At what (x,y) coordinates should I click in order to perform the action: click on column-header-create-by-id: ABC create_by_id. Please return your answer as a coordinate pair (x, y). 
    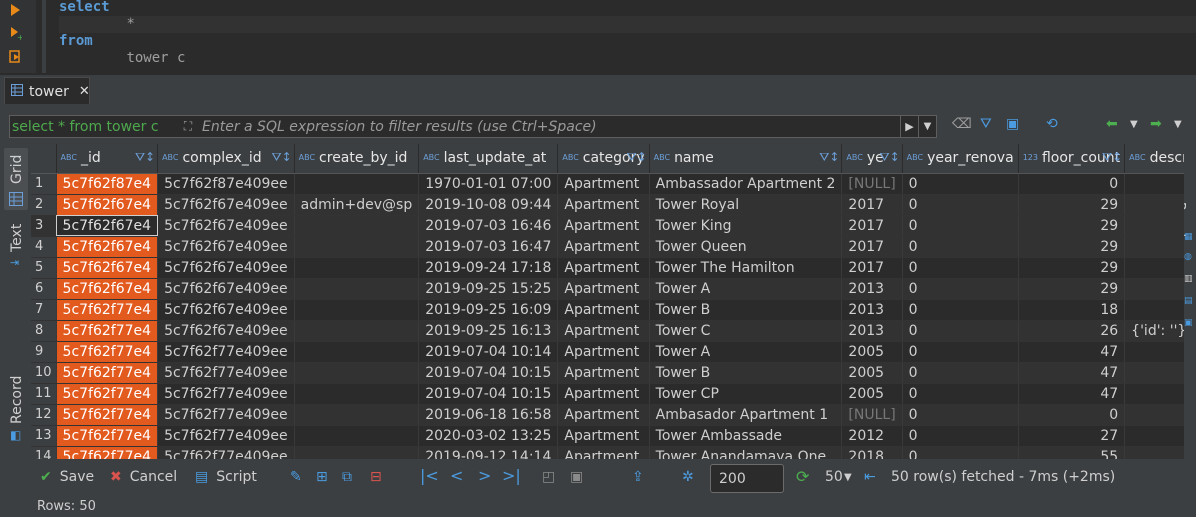
    Looking at the image, I should click on (357, 159).